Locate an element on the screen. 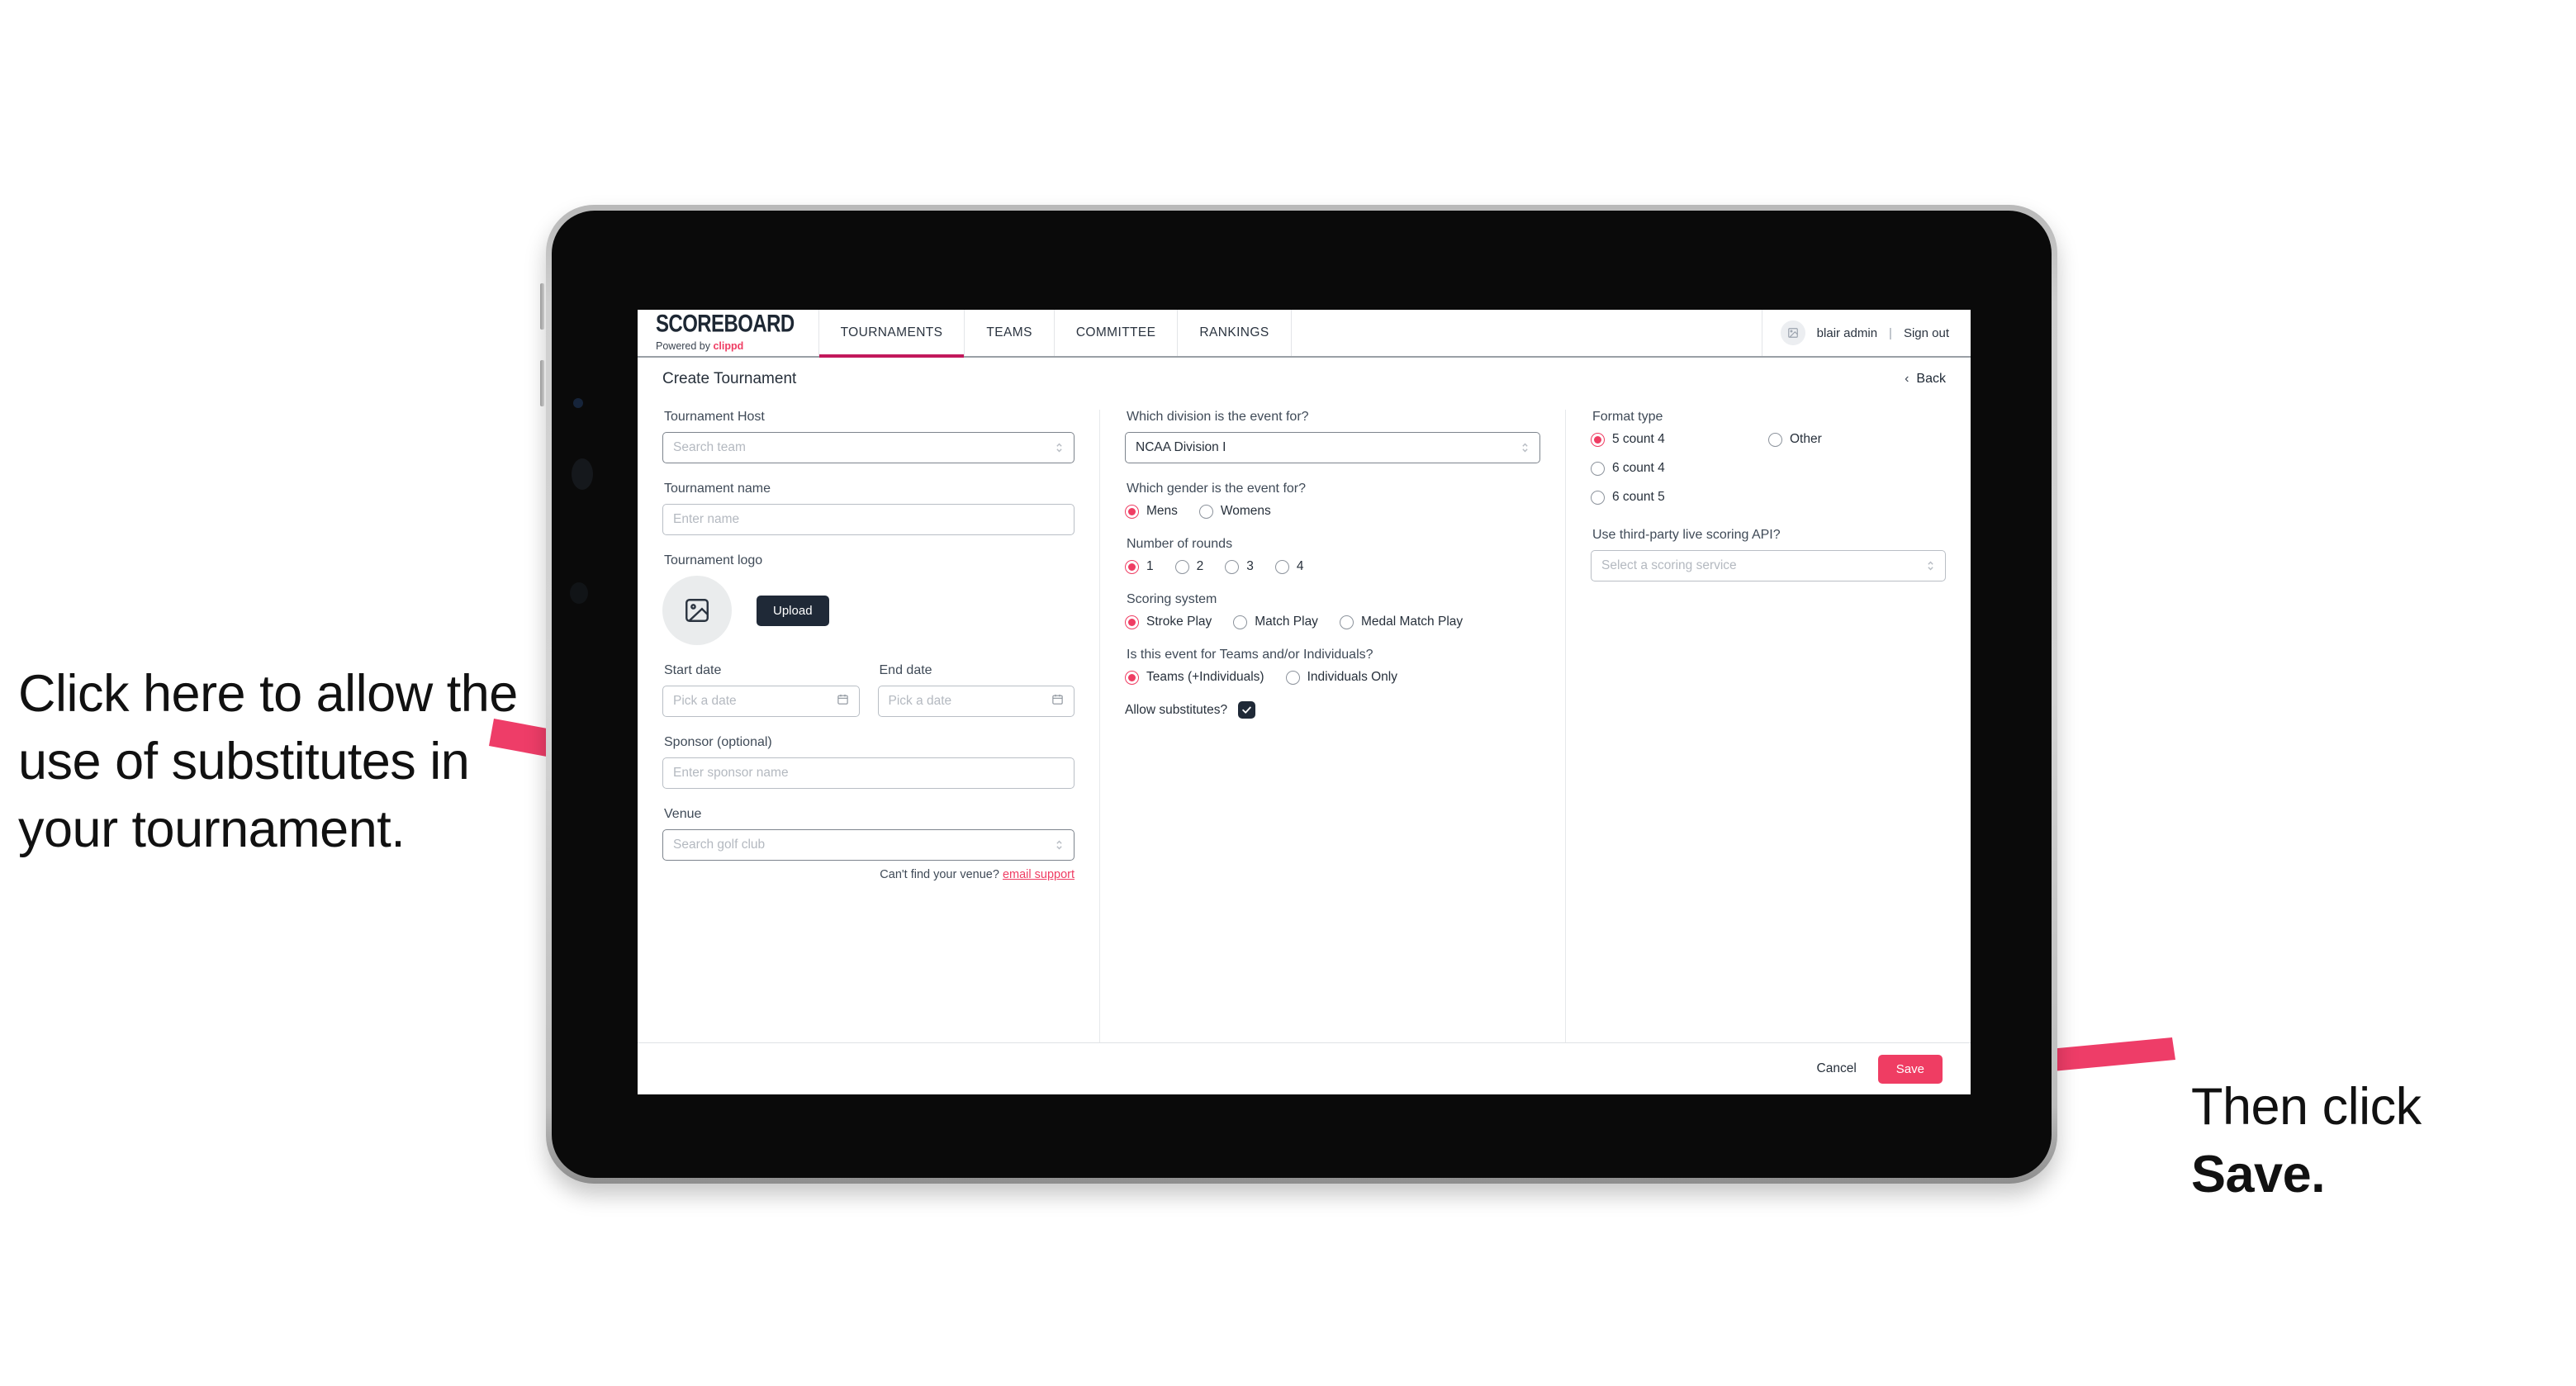  division-label: Which division is the event for? is located at coordinates (1218, 417).